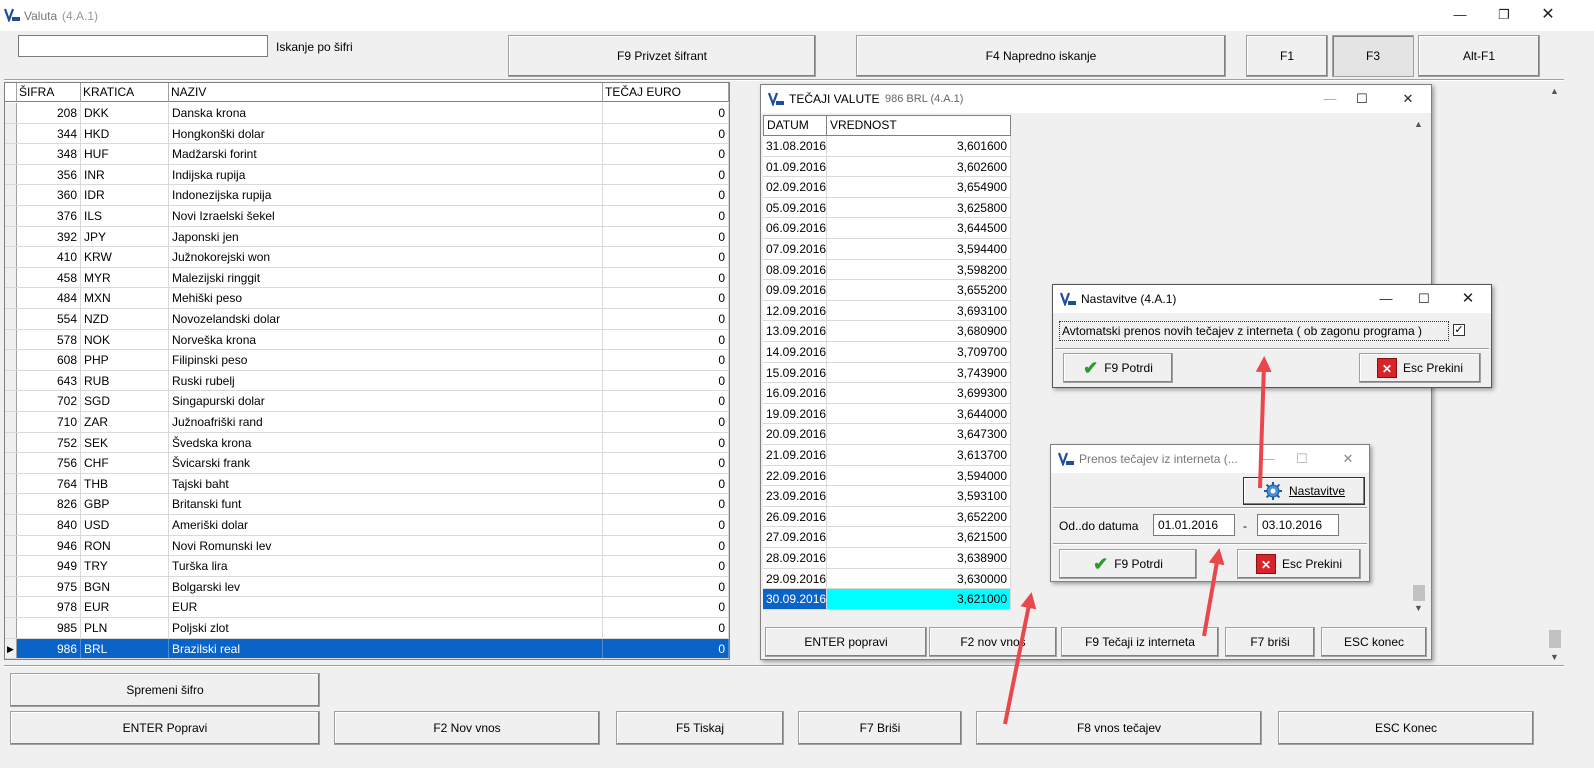 The image size is (1594, 768). What do you see at coordinates (1137, 540) in the screenshot?
I see `annotation-arrows` at bounding box center [1137, 540].